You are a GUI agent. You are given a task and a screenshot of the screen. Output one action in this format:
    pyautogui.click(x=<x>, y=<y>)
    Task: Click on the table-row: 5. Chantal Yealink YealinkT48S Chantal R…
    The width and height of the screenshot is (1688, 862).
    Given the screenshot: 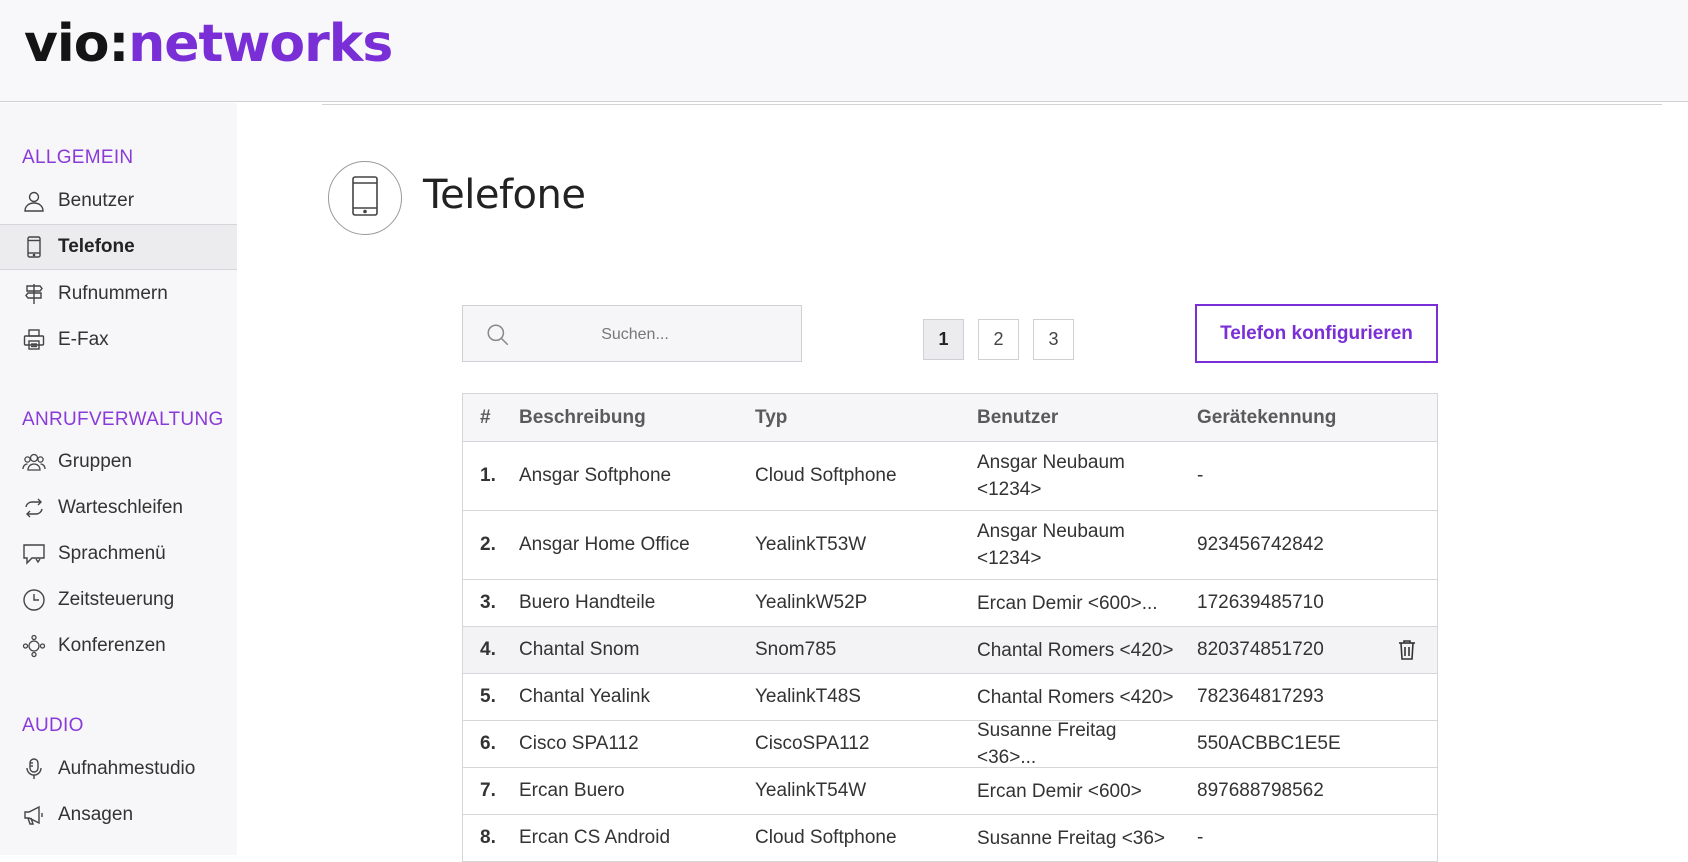 What is the action you would take?
    pyautogui.click(x=950, y=697)
    